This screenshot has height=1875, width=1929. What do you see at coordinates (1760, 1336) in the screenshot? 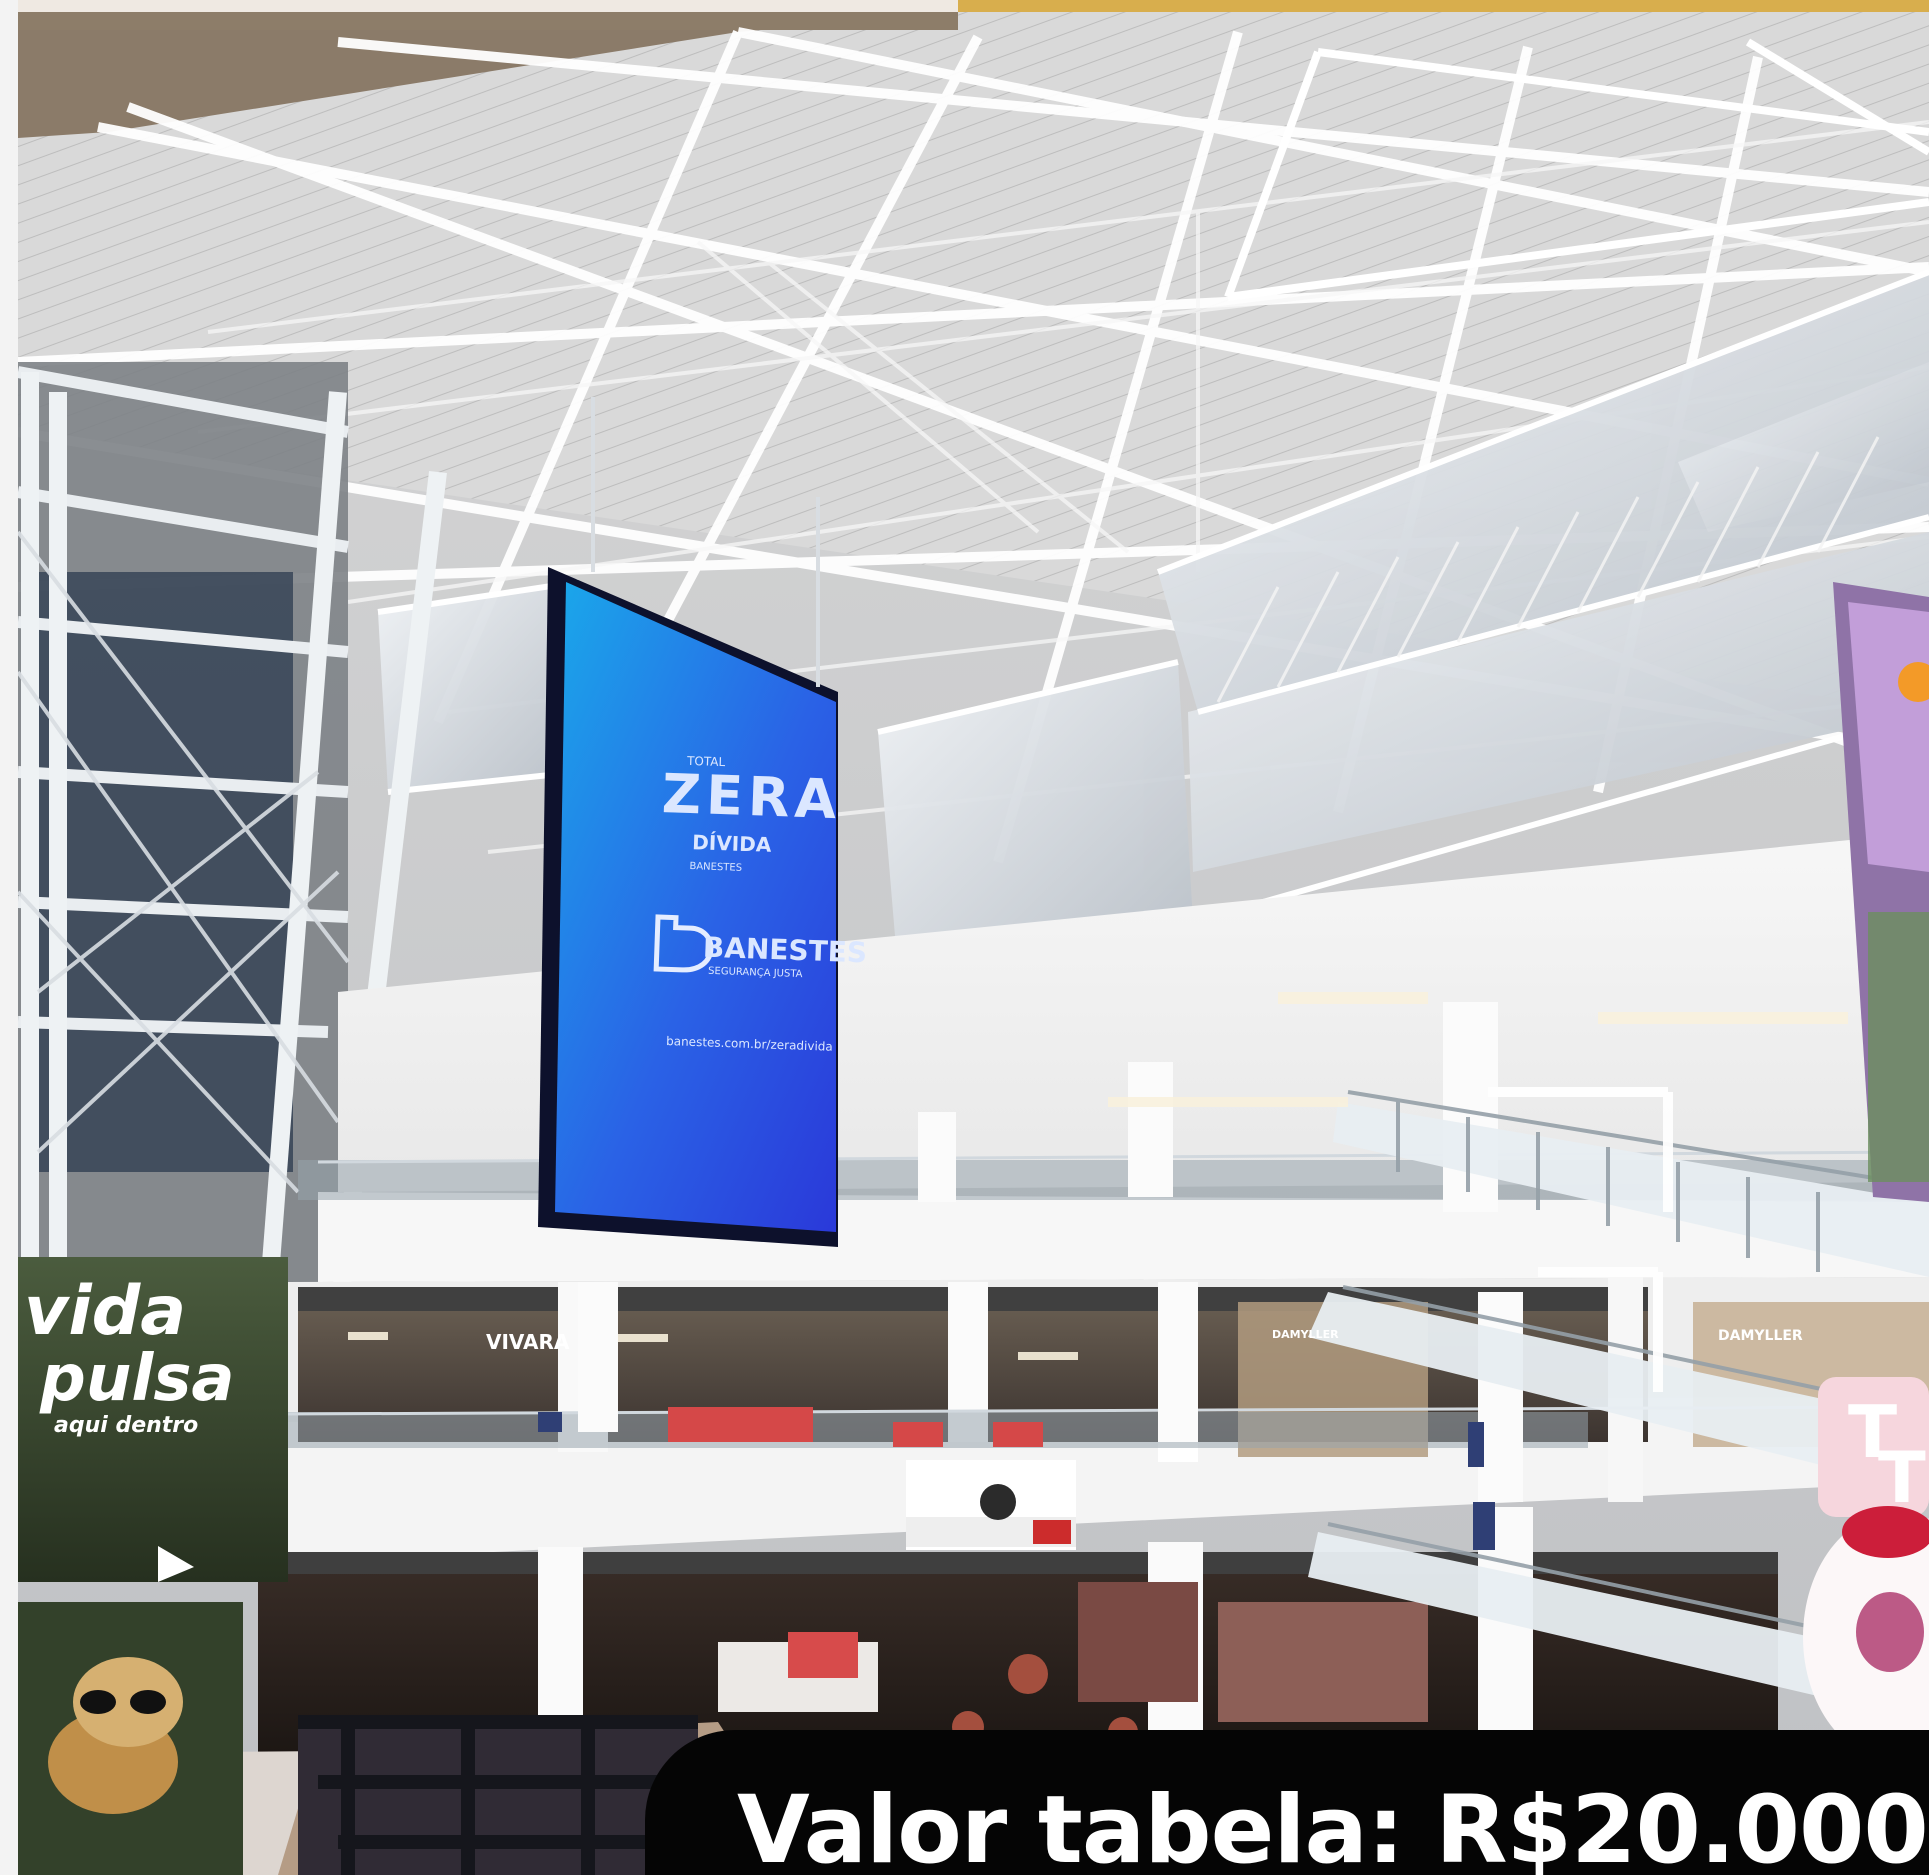
I see `store-sign-damyller-2: DAMYLLER` at bounding box center [1760, 1336].